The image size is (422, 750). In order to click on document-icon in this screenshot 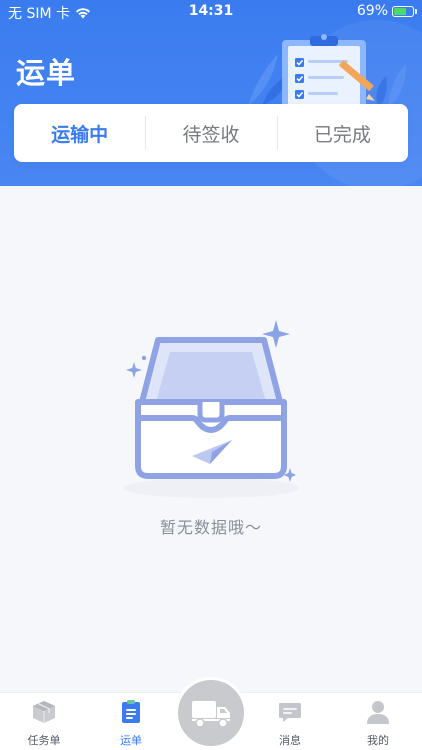, I will do `click(131, 711)`.